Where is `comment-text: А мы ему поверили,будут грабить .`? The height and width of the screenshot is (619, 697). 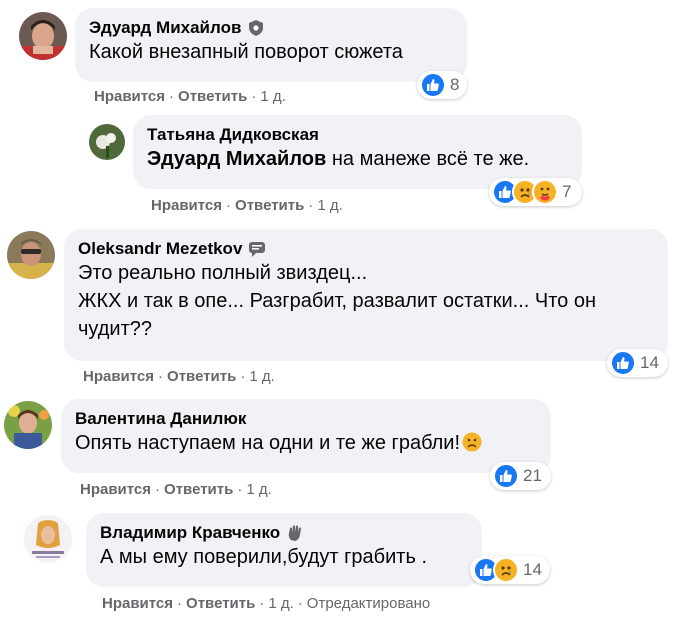 comment-text: А мы ему поверили,будут грабить . is located at coordinates (264, 557).